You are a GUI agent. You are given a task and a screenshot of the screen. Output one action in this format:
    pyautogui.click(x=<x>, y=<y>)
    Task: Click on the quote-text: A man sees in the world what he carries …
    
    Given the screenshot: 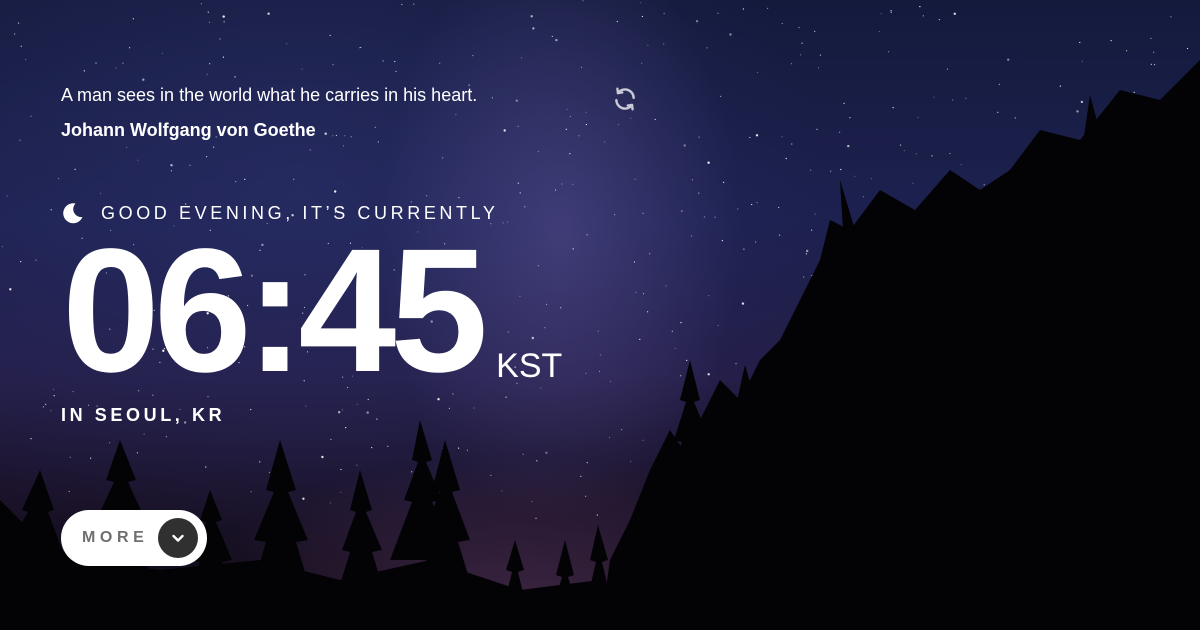 What is the action you would take?
    pyautogui.click(x=269, y=95)
    